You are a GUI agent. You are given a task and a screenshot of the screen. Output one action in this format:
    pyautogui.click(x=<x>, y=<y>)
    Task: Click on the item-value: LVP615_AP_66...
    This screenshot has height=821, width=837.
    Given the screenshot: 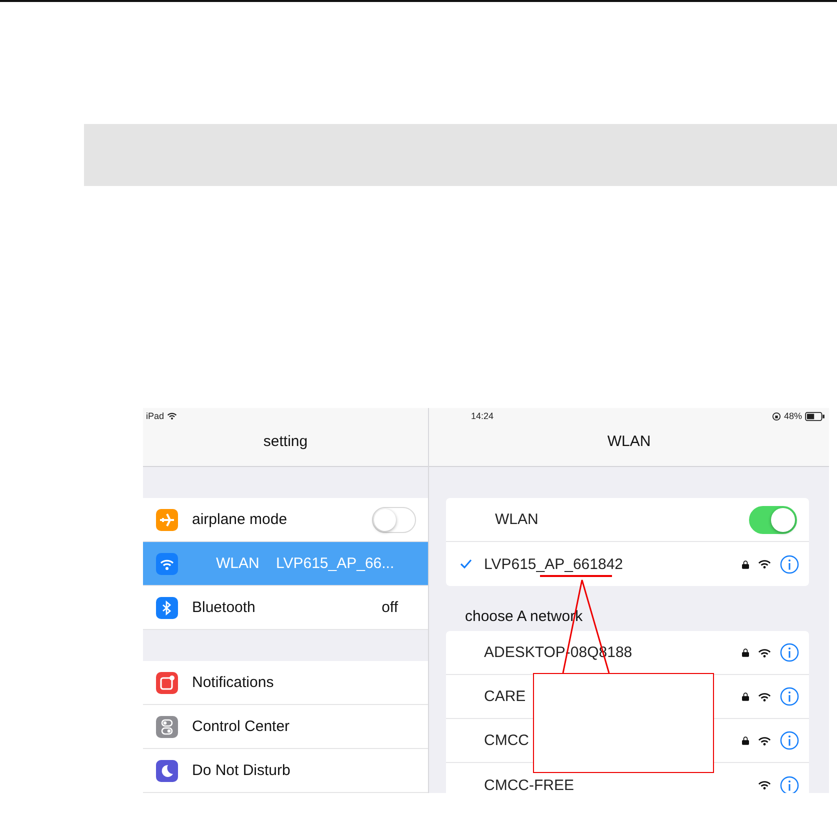 What is the action you would take?
    pyautogui.click(x=335, y=563)
    